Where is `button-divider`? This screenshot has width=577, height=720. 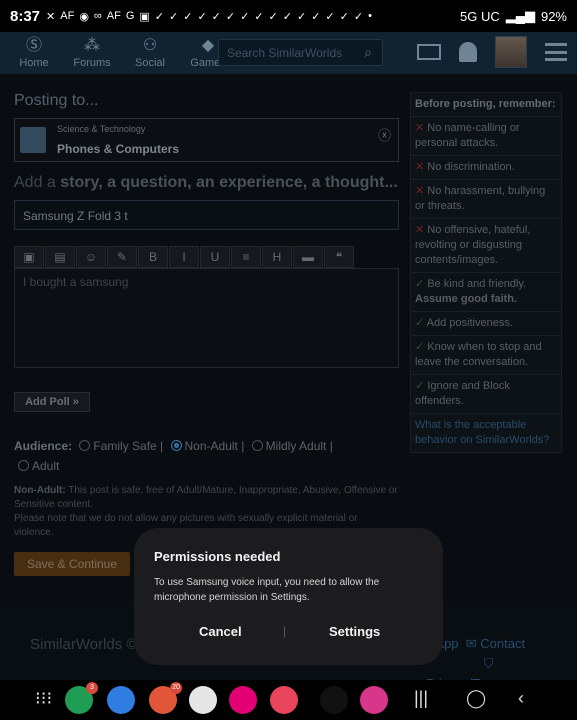
button-divider is located at coordinates (284, 632).